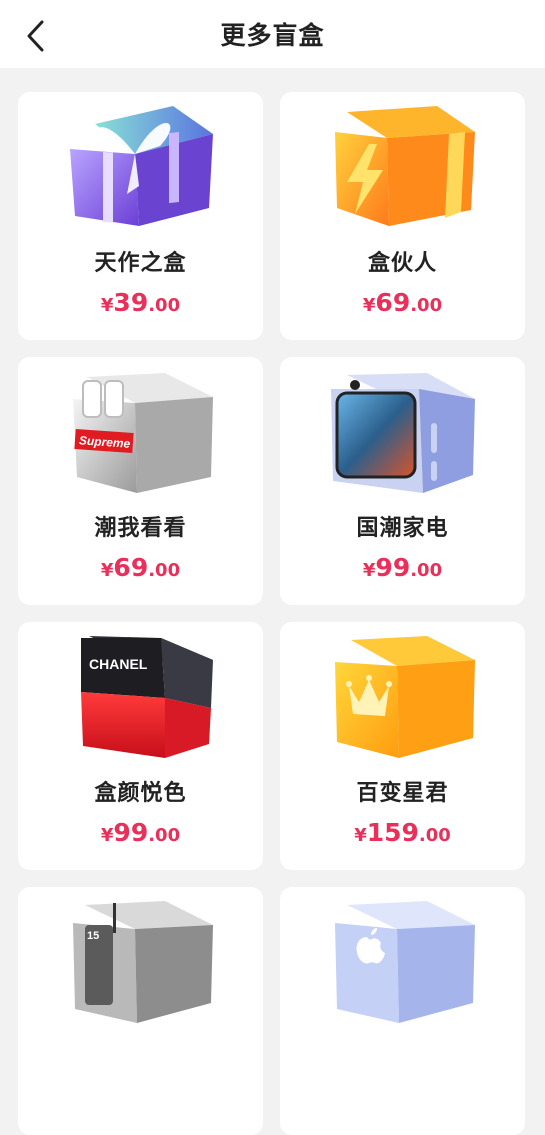 The image size is (545, 1135). What do you see at coordinates (402, 528) in the screenshot?
I see `product-name: 国潮家电` at bounding box center [402, 528].